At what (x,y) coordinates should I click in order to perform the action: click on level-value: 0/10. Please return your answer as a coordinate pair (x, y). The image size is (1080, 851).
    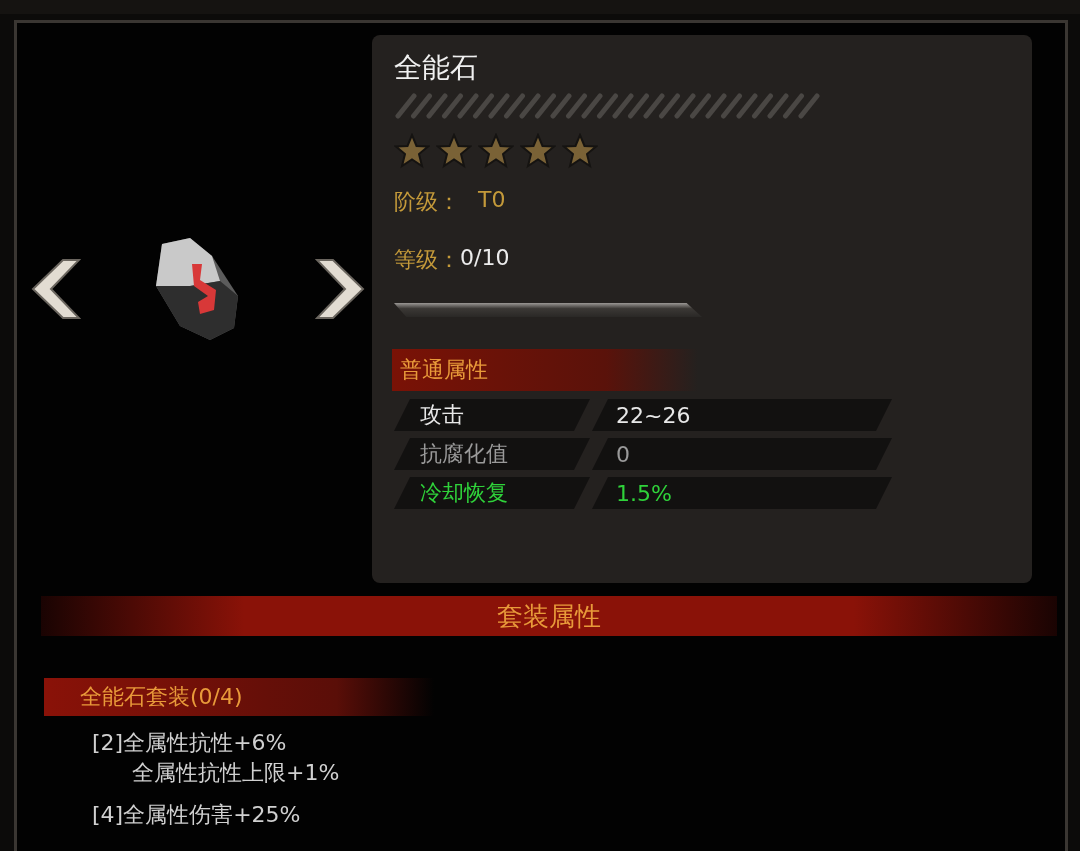
    Looking at the image, I should click on (485, 258).